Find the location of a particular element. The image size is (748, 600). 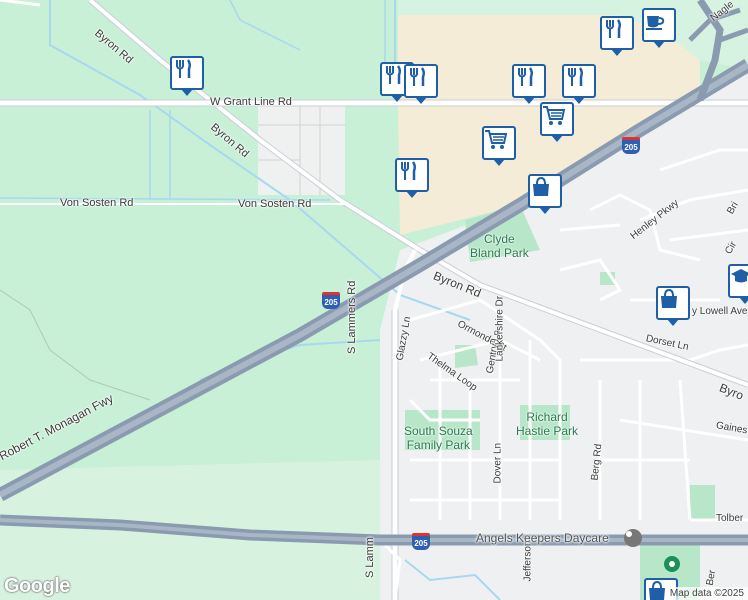

park-label-clyde-bland: Clyde Bland Park is located at coordinates (499, 246).